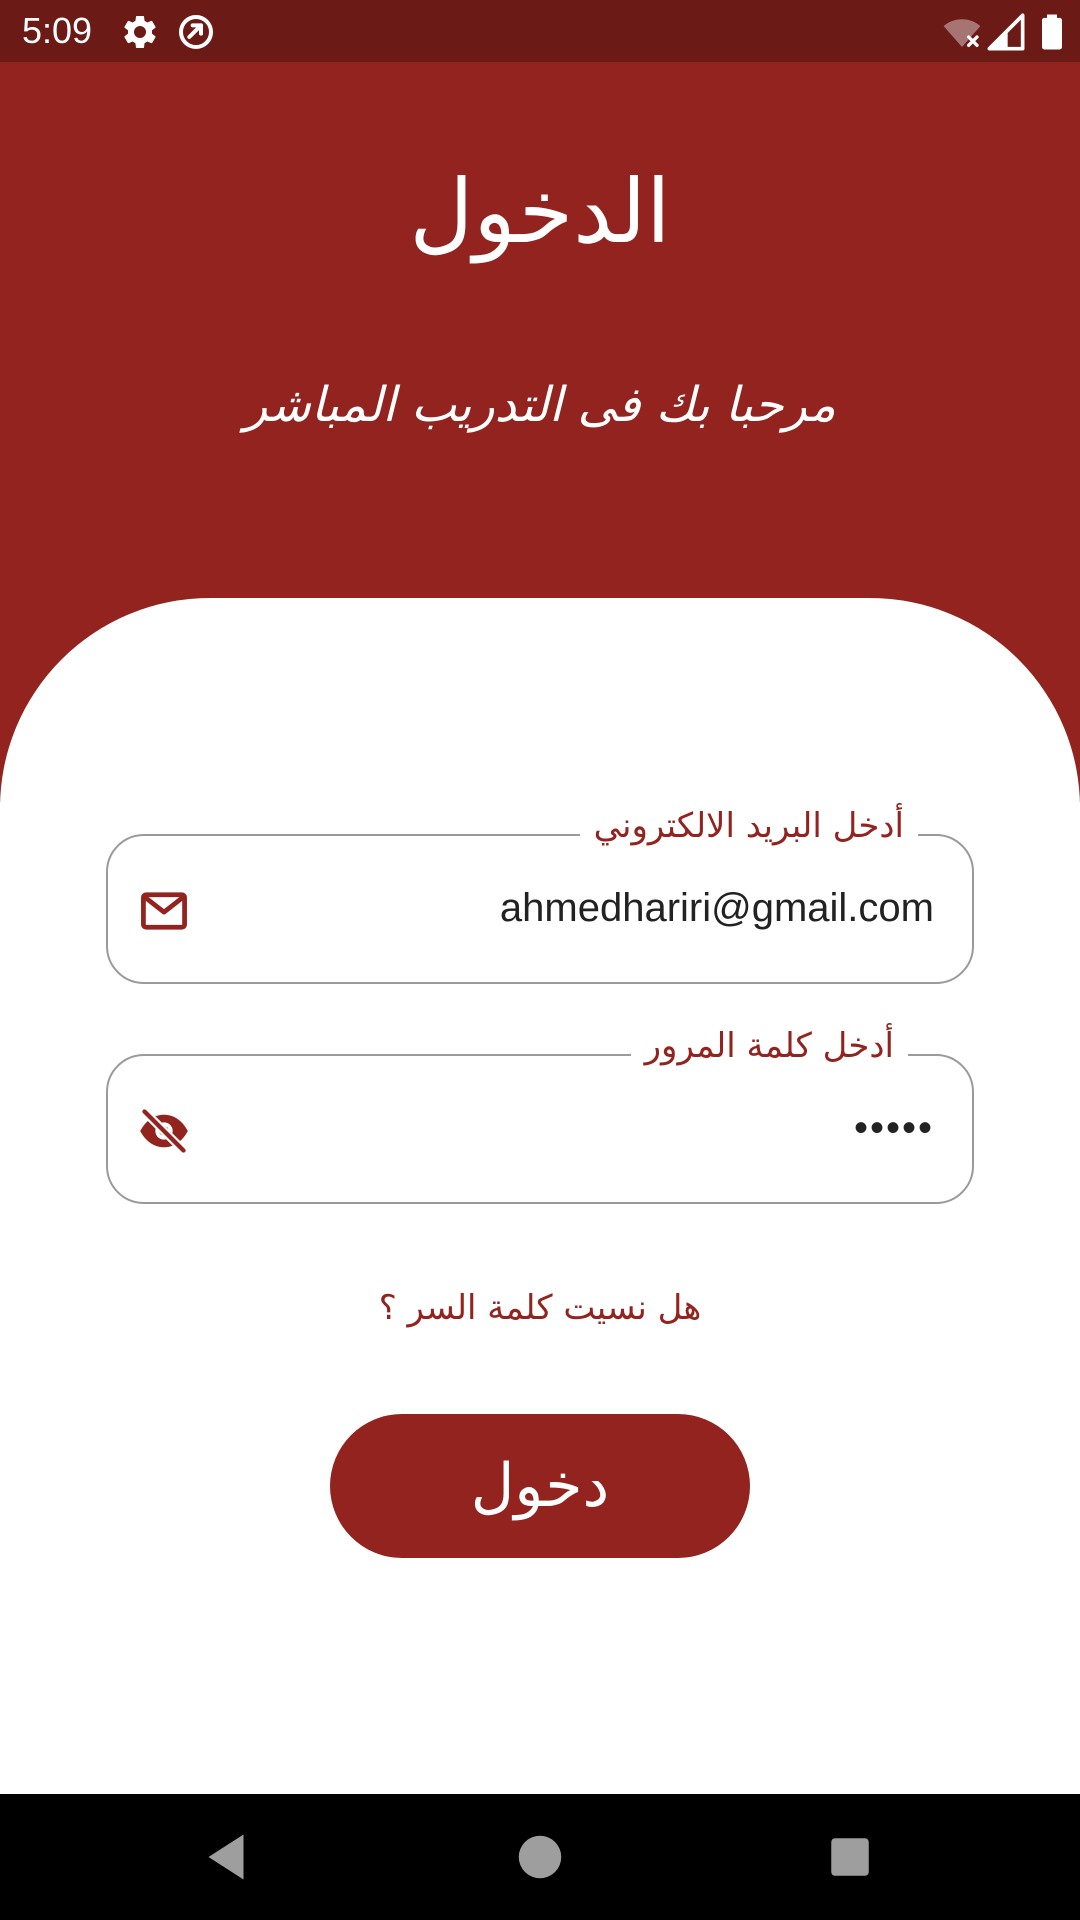 The image size is (1080, 1920). What do you see at coordinates (140, 31) in the screenshot?
I see `settings-icon` at bounding box center [140, 31].